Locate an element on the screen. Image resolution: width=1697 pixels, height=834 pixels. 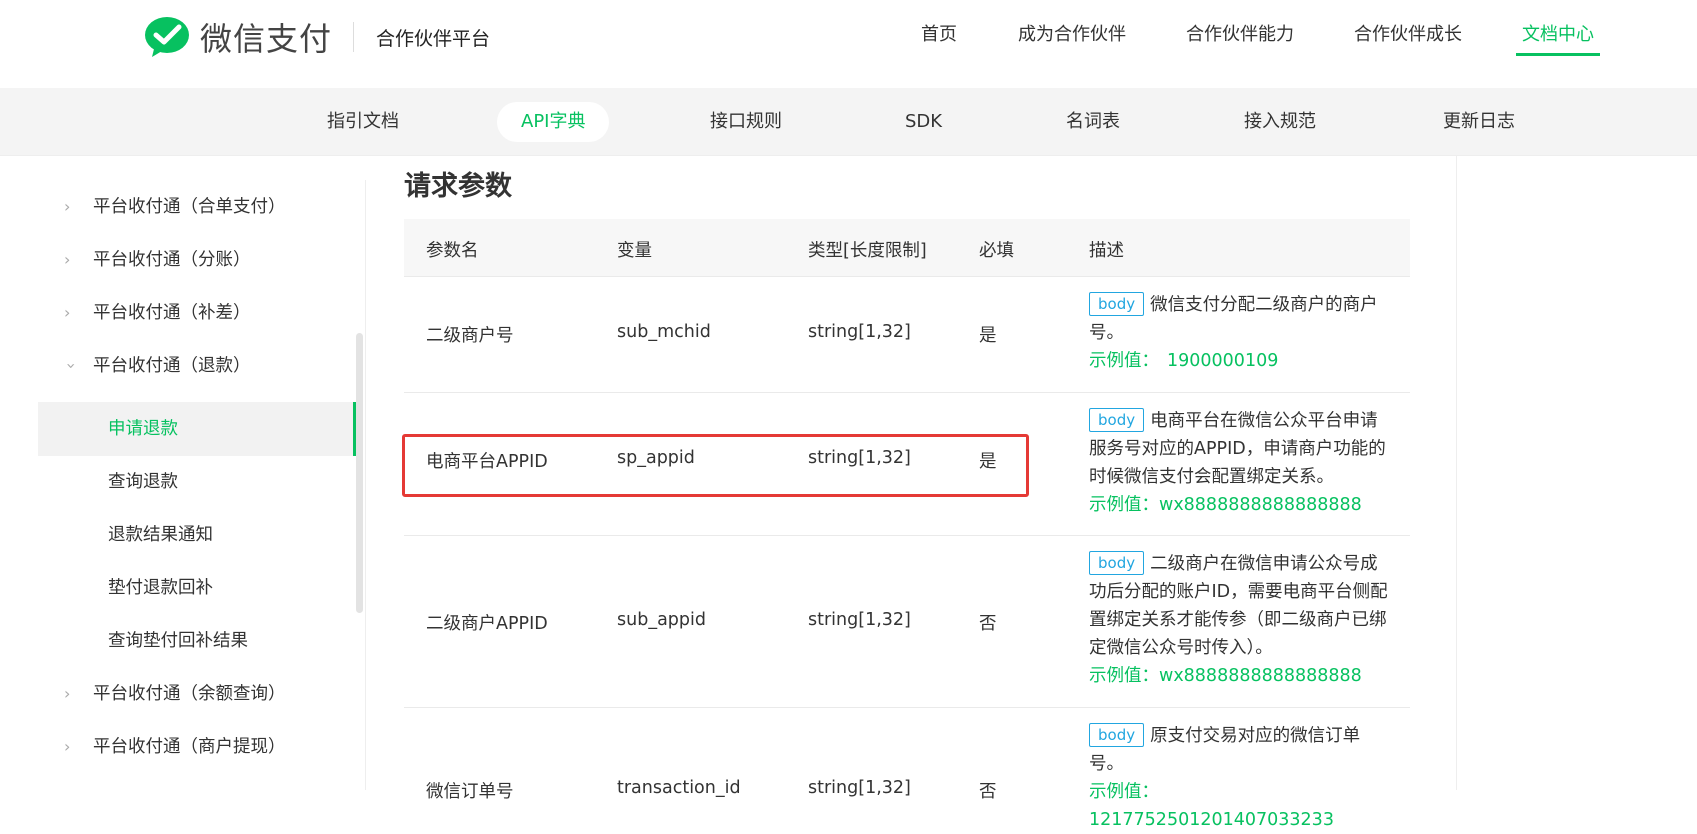
nav-partner-capability: 合作伙伴能力 is located at coordinates (1240, 38).